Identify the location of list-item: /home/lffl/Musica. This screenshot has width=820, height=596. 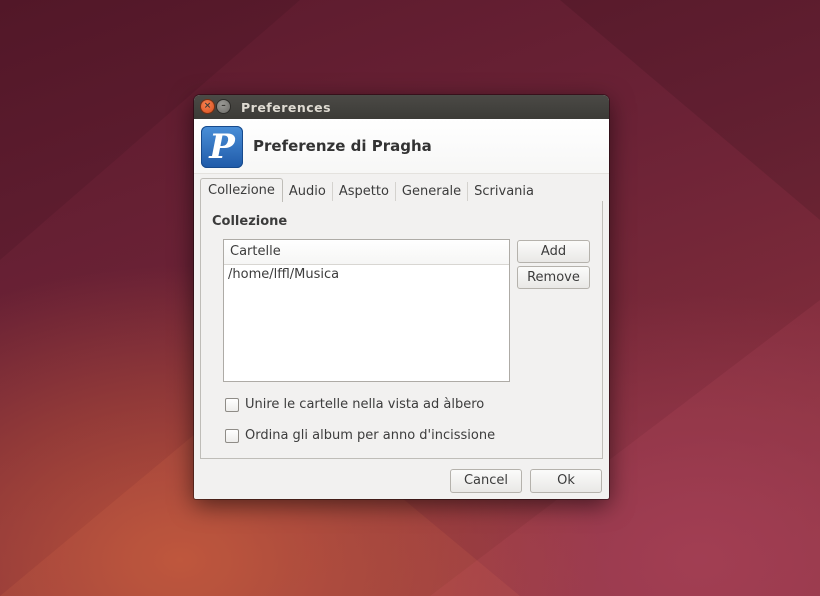
(366, 275).